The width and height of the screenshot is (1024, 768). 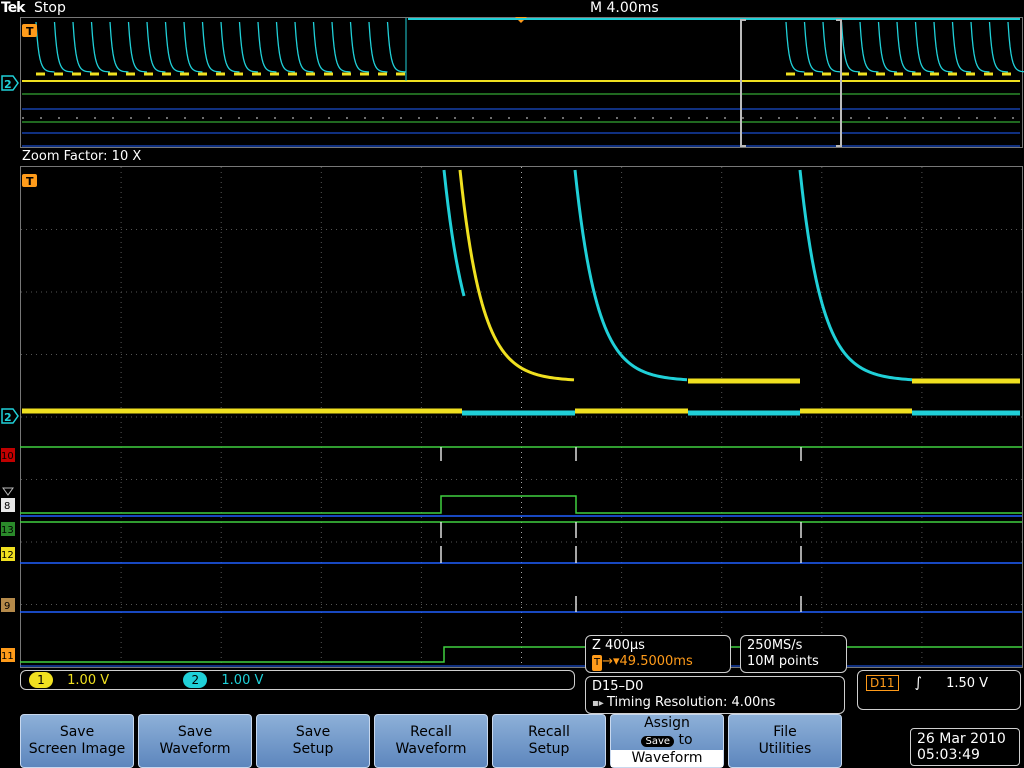 I want to click on d10-marker: 10, so click(x=8, y=455).